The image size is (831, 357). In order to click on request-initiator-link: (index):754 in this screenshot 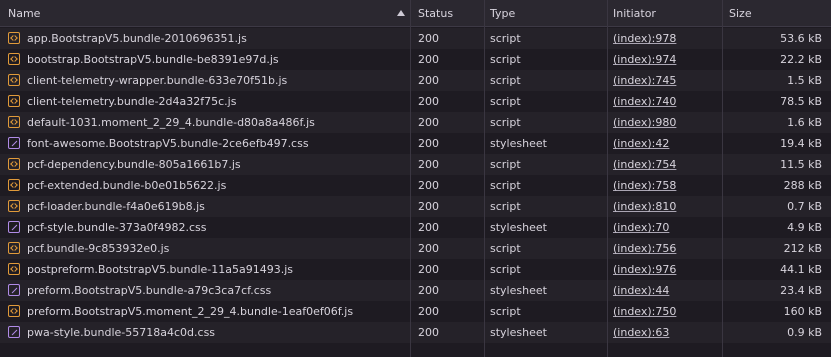, I will do `click(664, 164)`.